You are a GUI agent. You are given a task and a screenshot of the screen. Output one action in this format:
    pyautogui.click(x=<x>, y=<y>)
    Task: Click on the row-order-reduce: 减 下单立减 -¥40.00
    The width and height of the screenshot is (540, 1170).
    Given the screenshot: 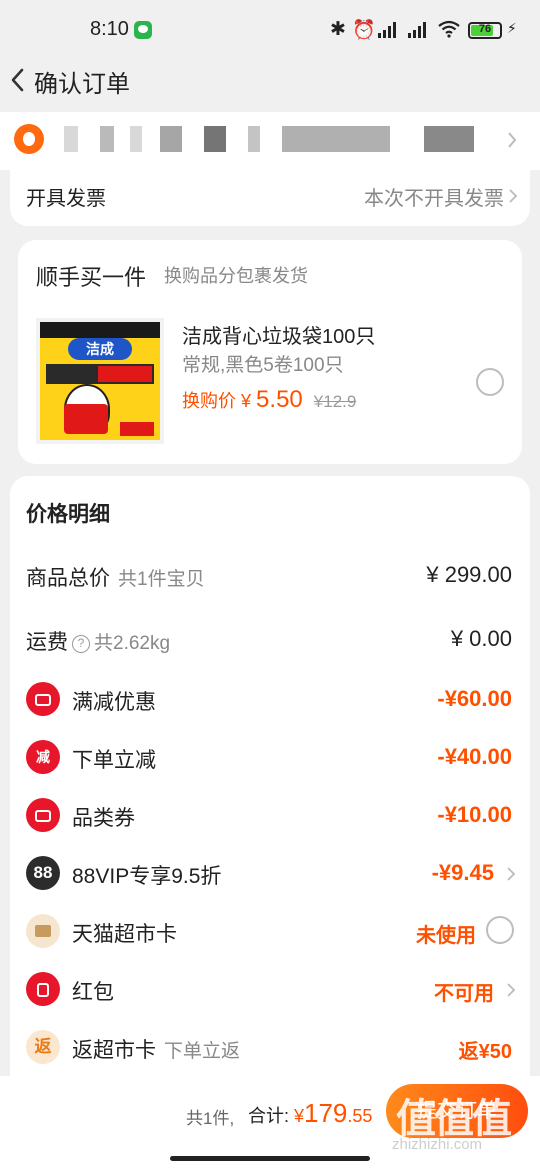 What is the action you would take?
    pyautogui.click(x=270, y=758)
    